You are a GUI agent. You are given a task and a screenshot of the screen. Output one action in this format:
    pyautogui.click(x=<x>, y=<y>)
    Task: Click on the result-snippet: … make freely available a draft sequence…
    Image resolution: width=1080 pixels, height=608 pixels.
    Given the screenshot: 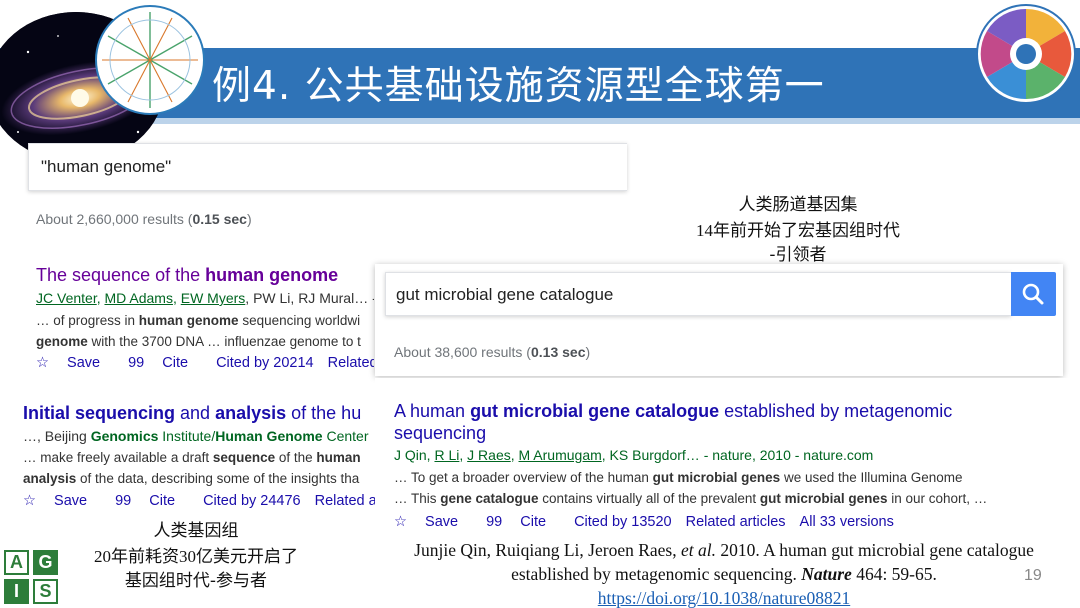 What is the action you would take?
    pyautogui.click(x=192, y=468)
    